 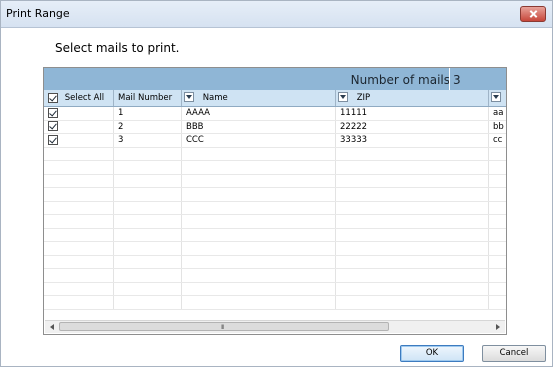 What do you see at coordinates (457, 80) in the screenshot?
I see `mail-count-value: 3` at bounding box center [457, 80].